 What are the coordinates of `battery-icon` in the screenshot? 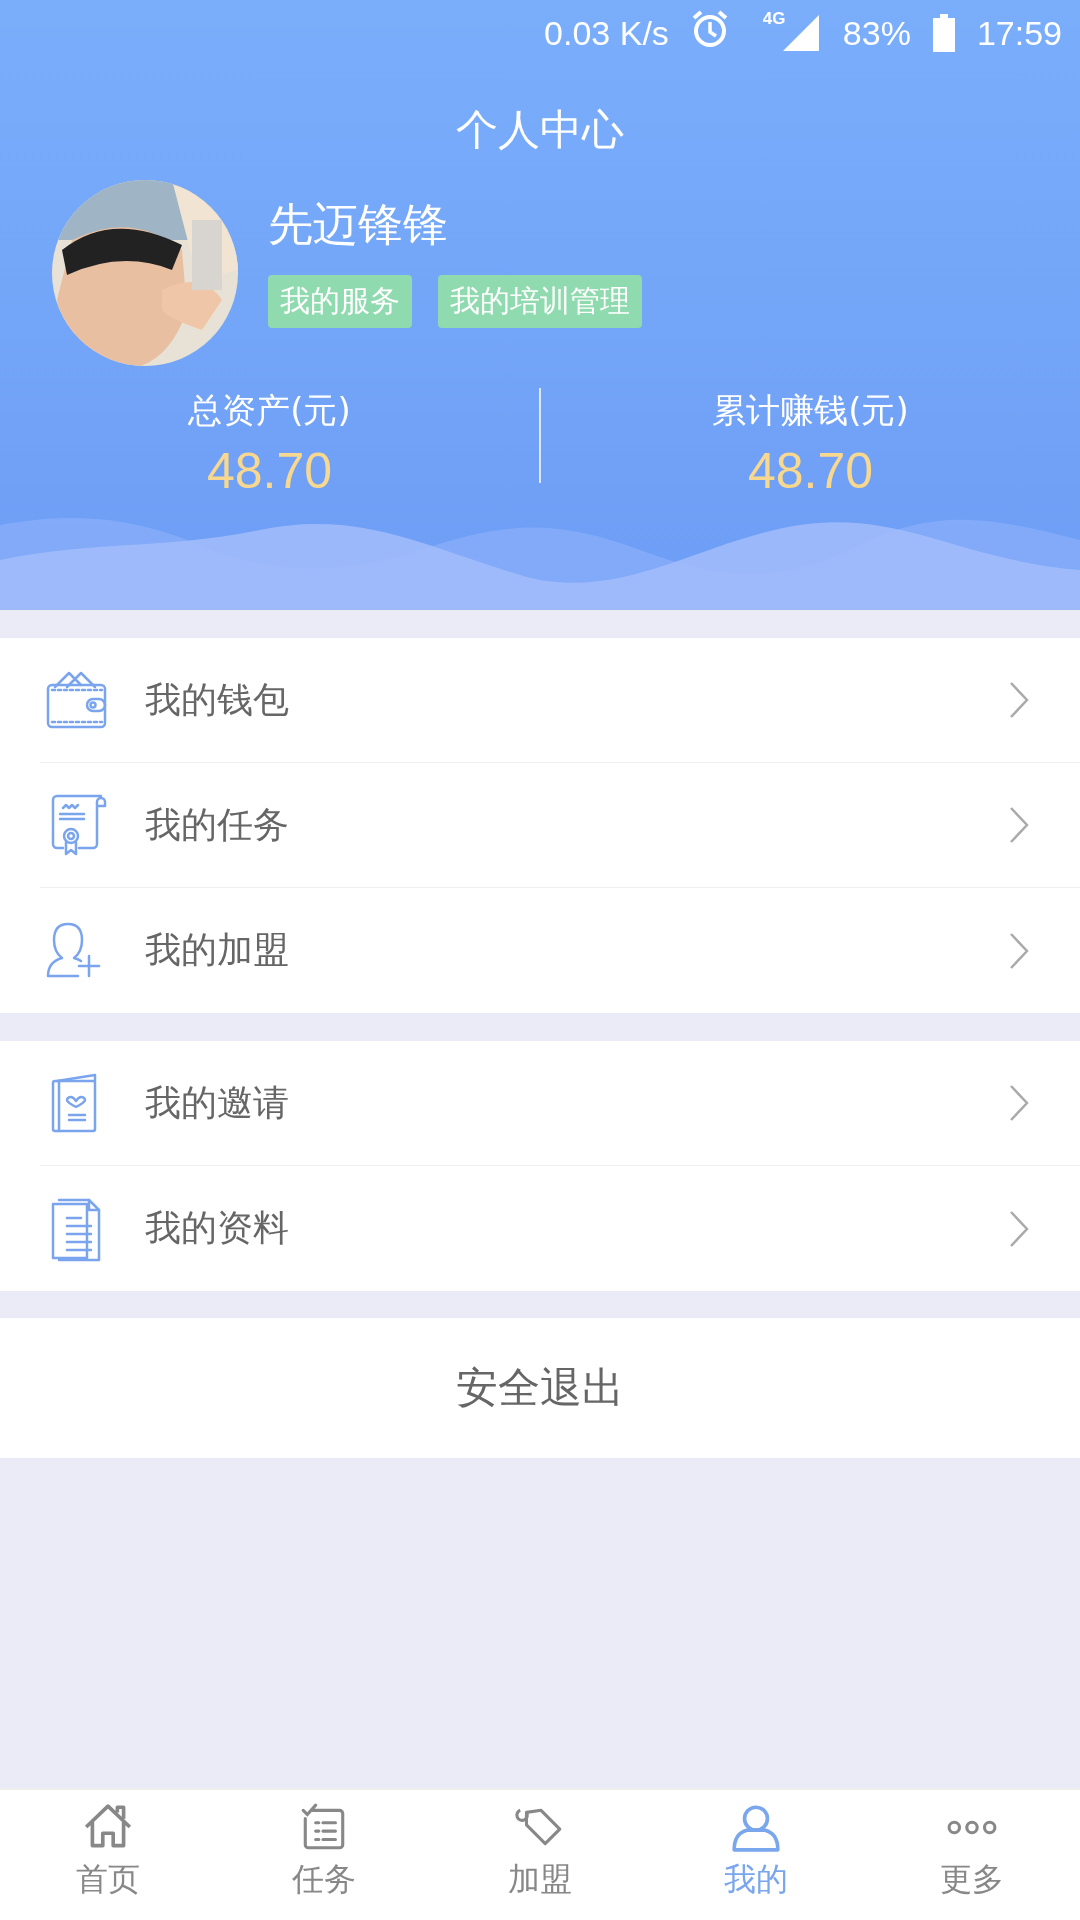 It's located at (943, 33).